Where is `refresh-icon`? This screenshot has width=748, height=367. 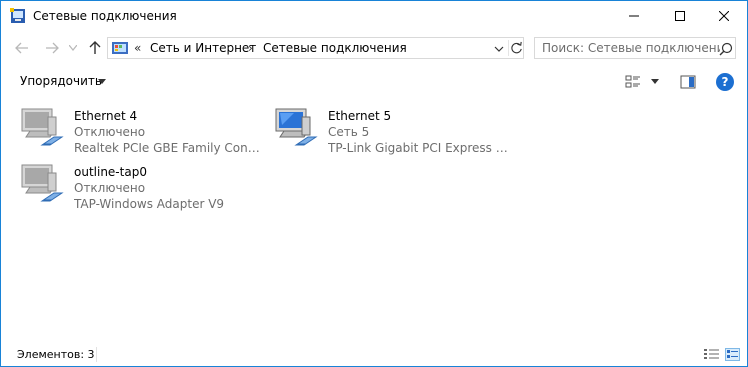 refresh-icon is located at coordinates (516, 48).